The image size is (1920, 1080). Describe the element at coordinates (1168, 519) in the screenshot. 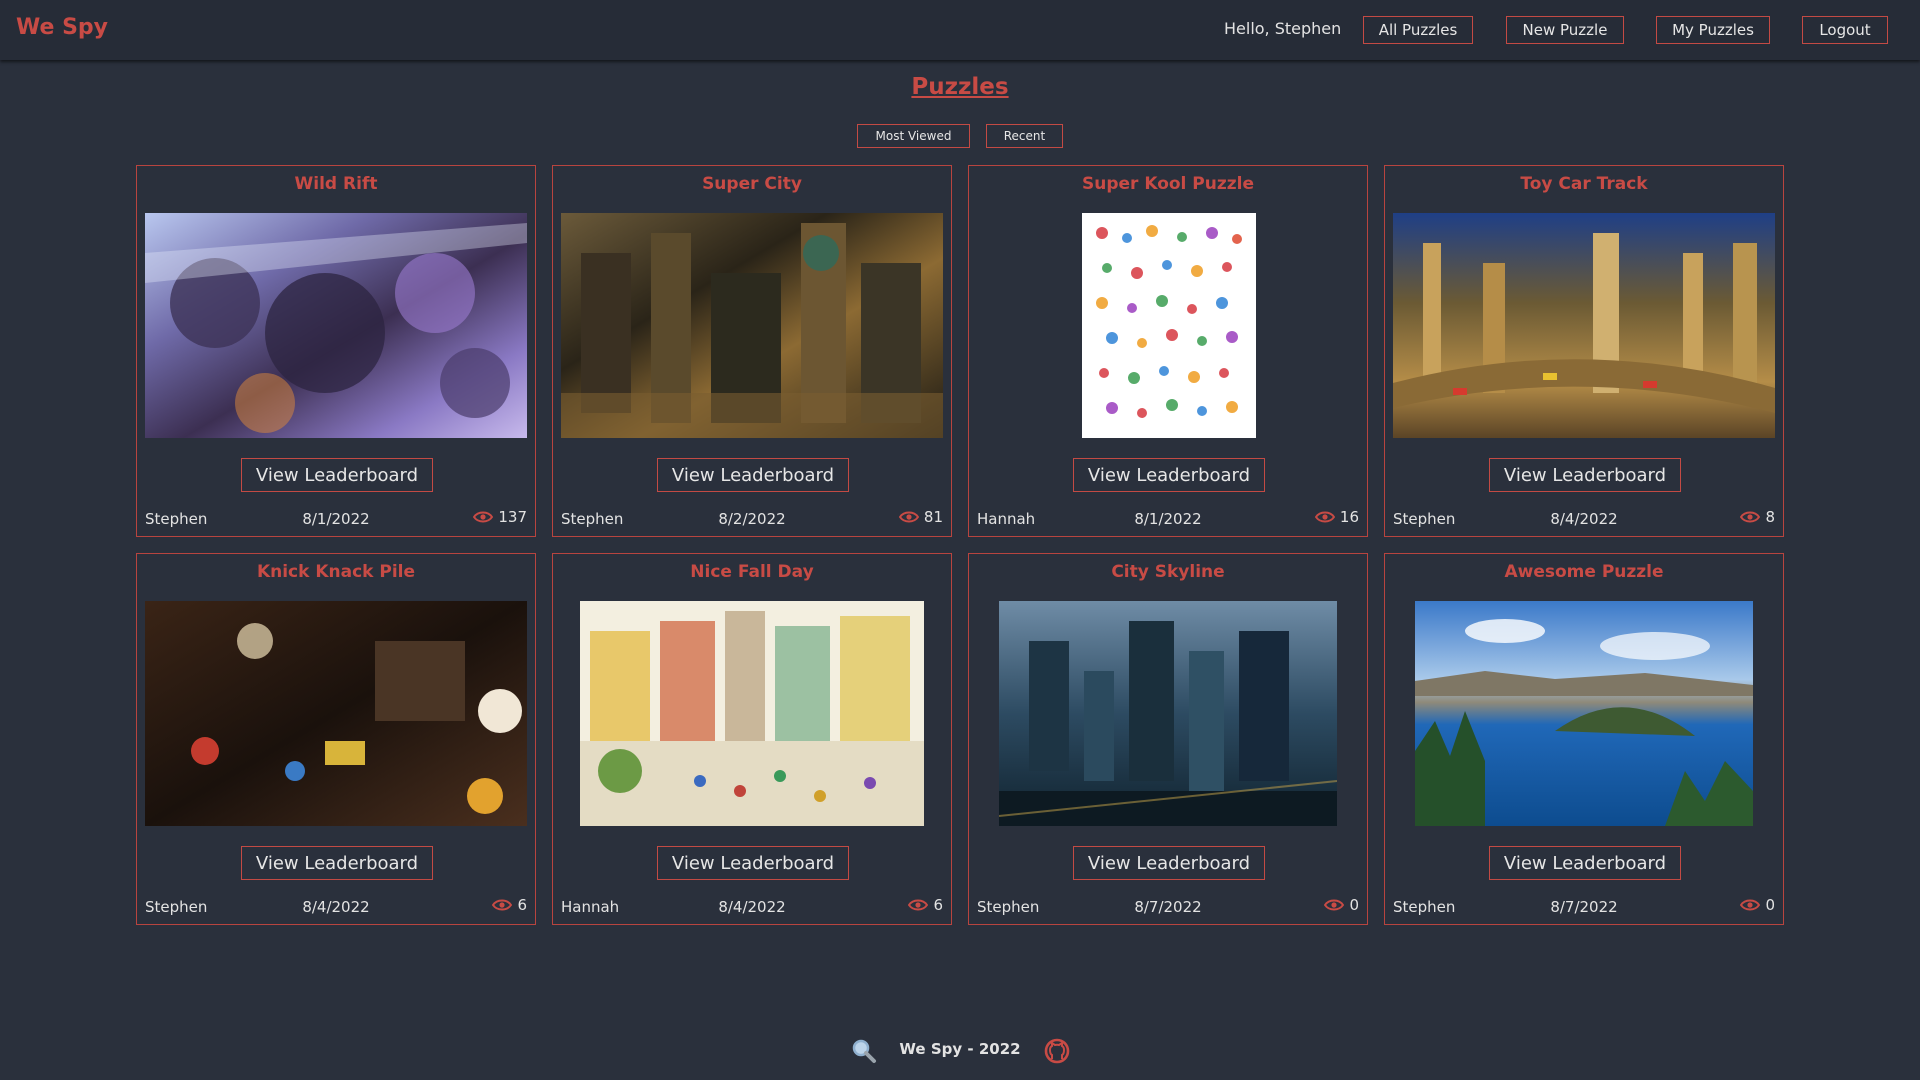

I see `puzzle-date: 8/1/2022` at that location.